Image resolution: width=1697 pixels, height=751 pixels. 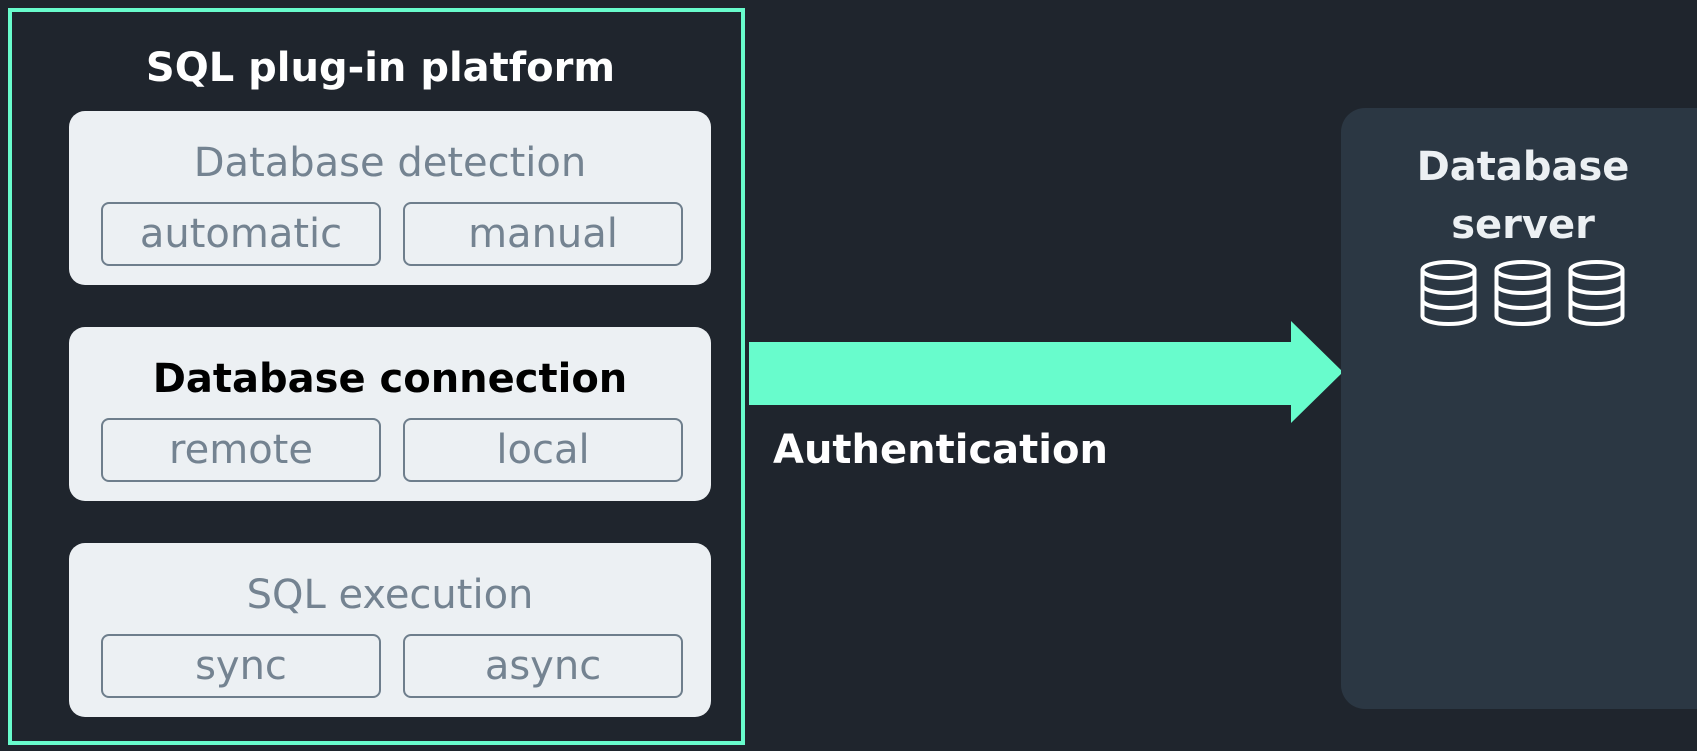 What do you see at coordinates (390, 198) in the screenshot?
I see `database-detection-card: Database detection automatic manual` at bounding box center [390, 198].